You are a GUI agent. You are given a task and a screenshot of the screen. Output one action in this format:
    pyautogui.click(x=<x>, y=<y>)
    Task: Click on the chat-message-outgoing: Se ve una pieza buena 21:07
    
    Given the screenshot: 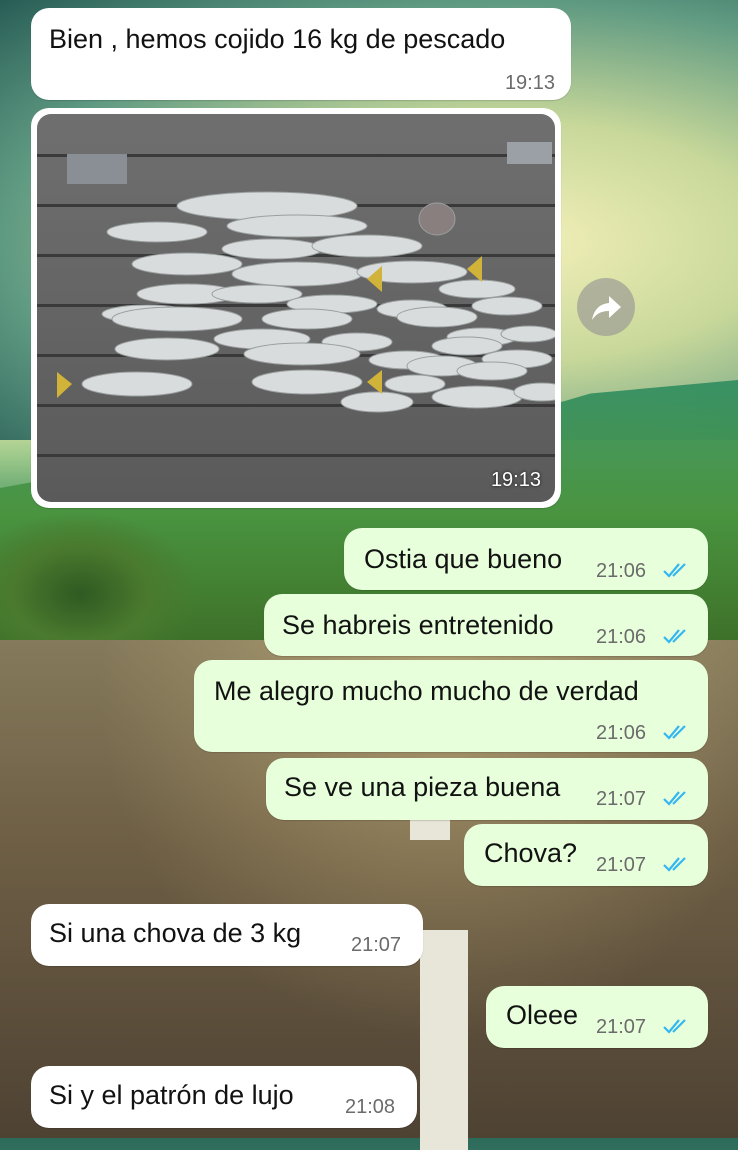 What is the action you would take?
    pyautogui.click(x=487, y=789)
    